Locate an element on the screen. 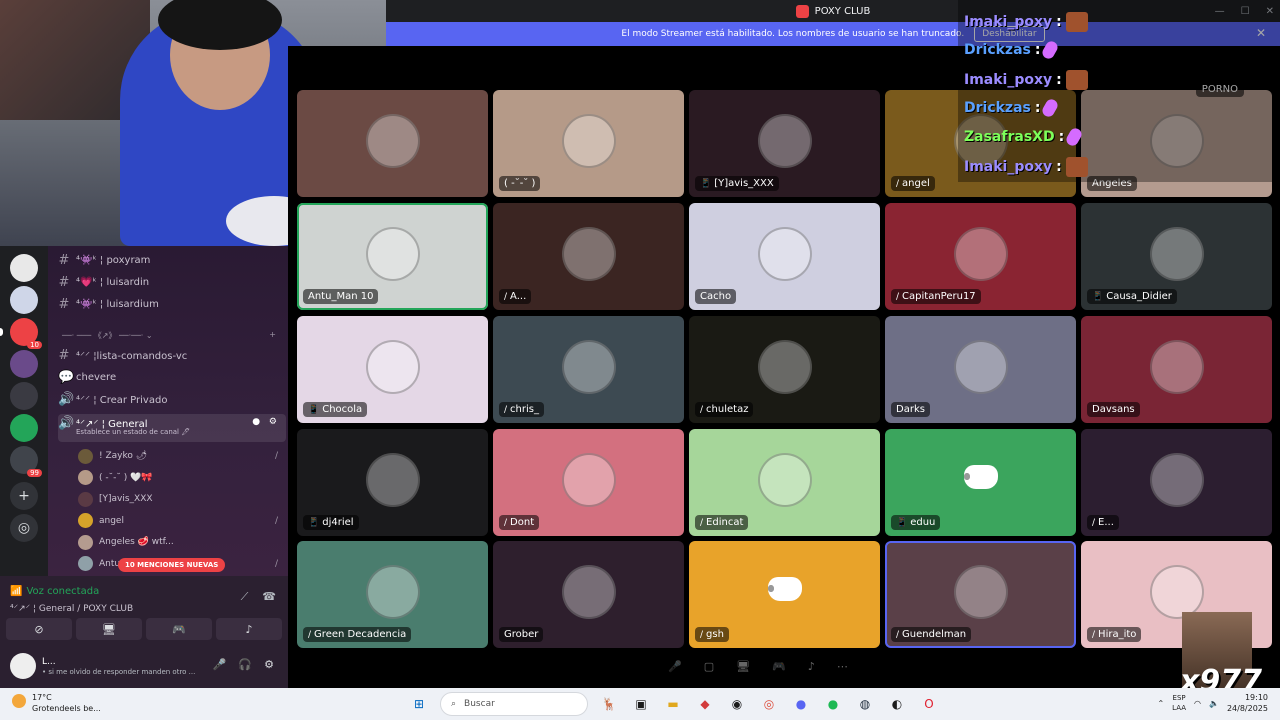  participant-name-text: [Y]avis_XXX is located at coordinates (744, 183).